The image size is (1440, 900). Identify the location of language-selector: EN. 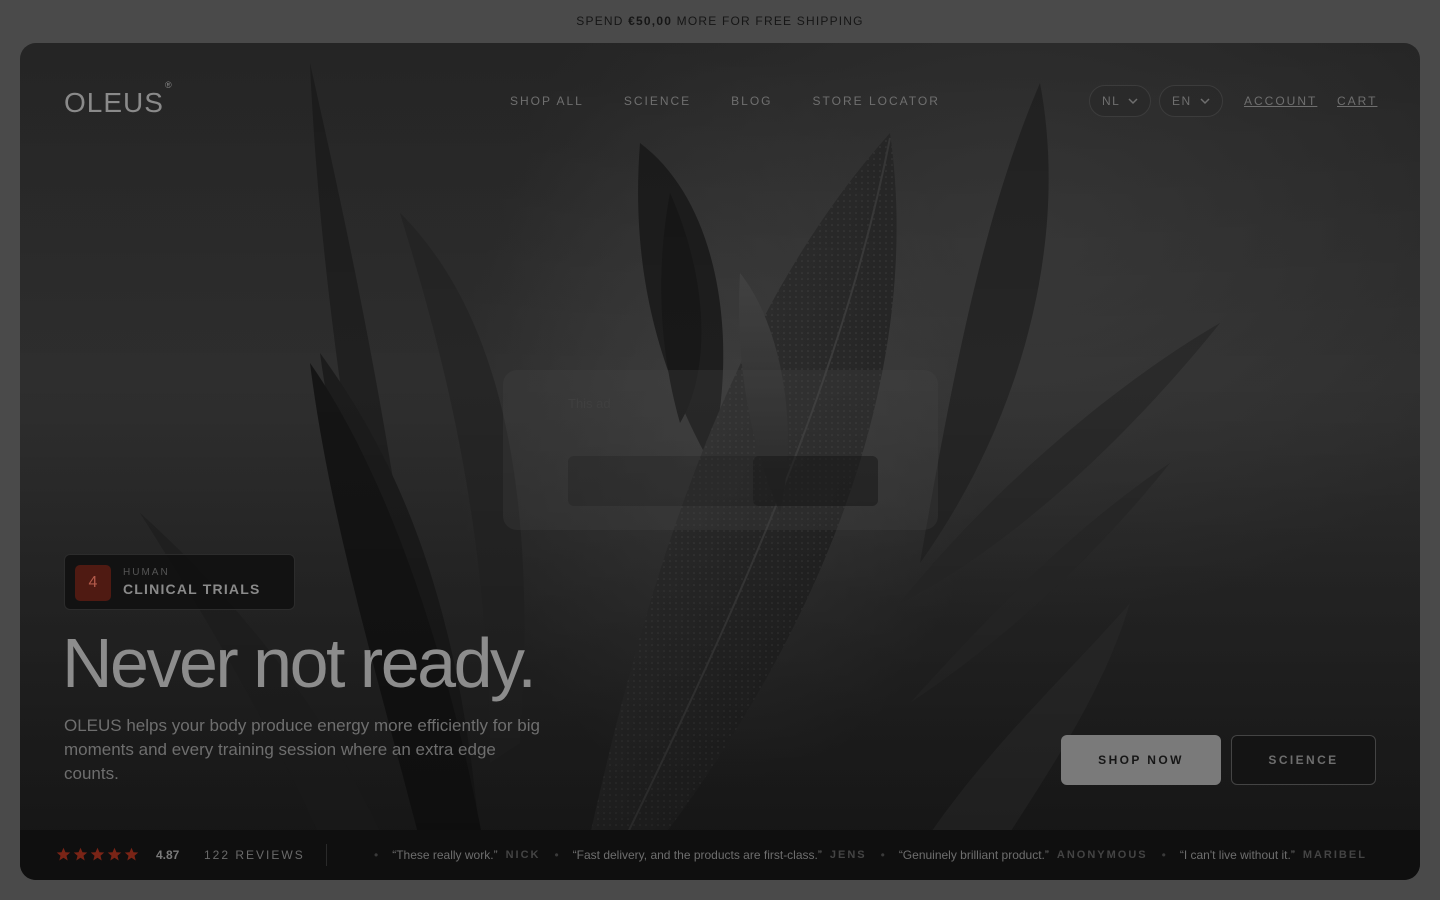
(1191, 101).